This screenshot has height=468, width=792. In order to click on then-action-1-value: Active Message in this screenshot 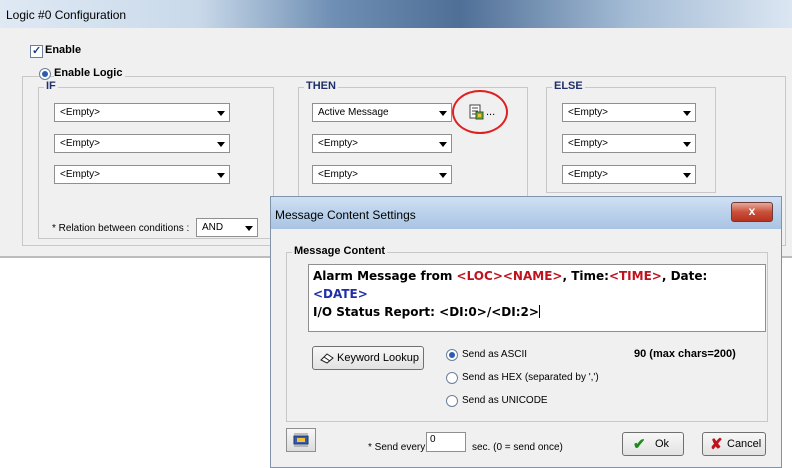, I will do `click(353, 112)`.